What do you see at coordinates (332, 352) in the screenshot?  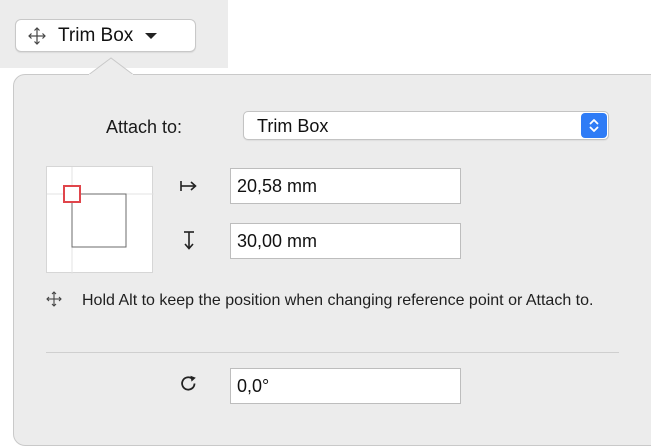 I see `divider` at bounding box center [332, 352].